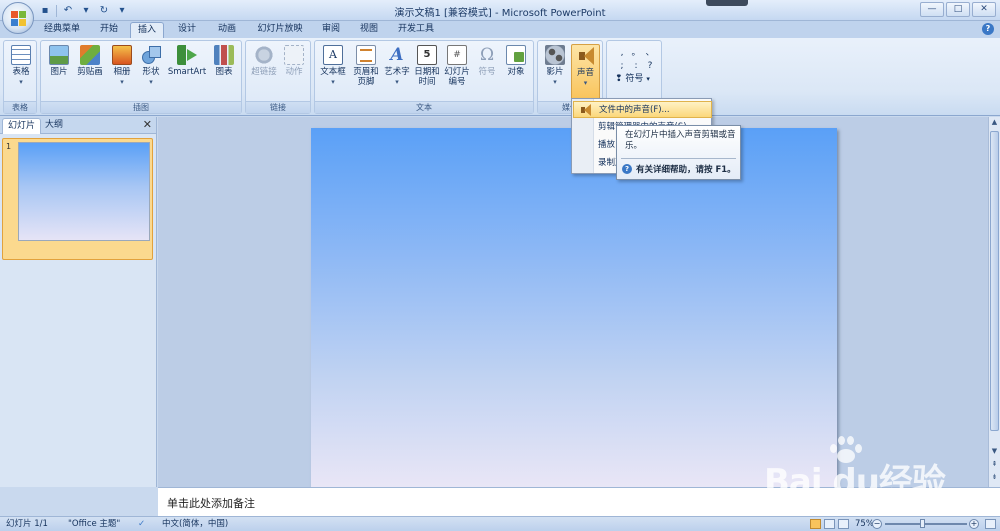  What do you see at coordinates (932, 9) in the screenshot?
I see `minimize-button: —` at bounding box center [932, 9].